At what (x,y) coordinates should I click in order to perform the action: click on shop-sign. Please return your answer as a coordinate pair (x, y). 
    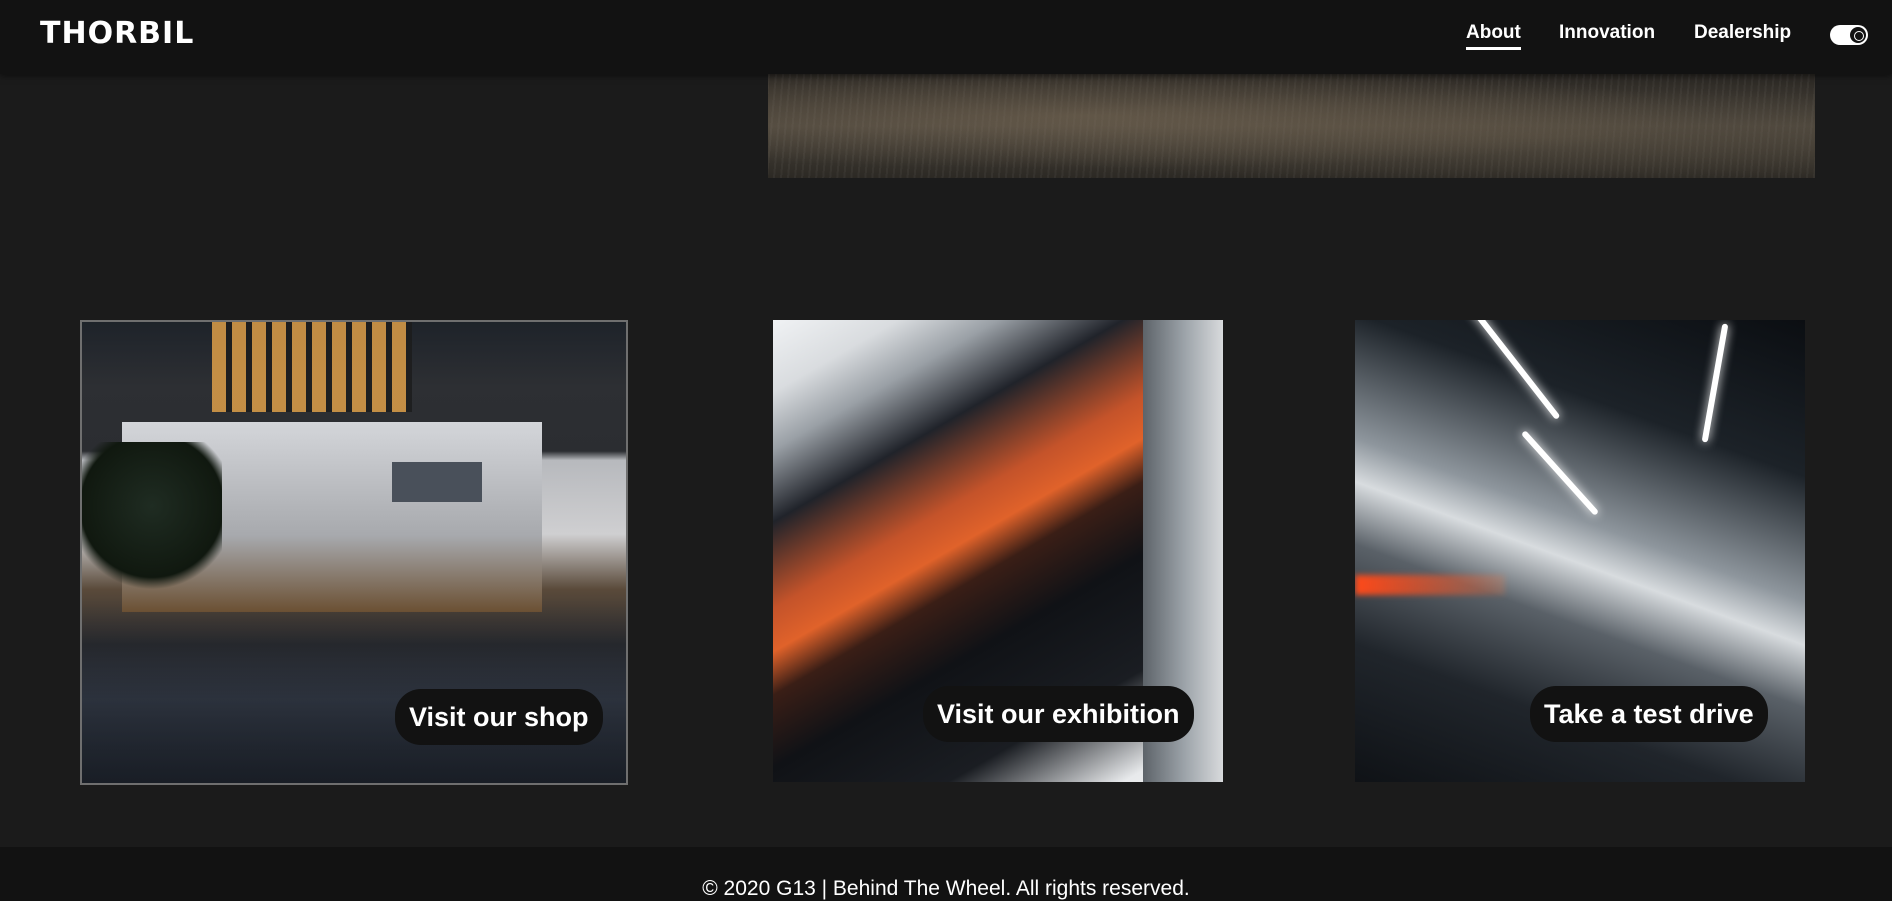
    Looking at the image, I should click on (437, 482).